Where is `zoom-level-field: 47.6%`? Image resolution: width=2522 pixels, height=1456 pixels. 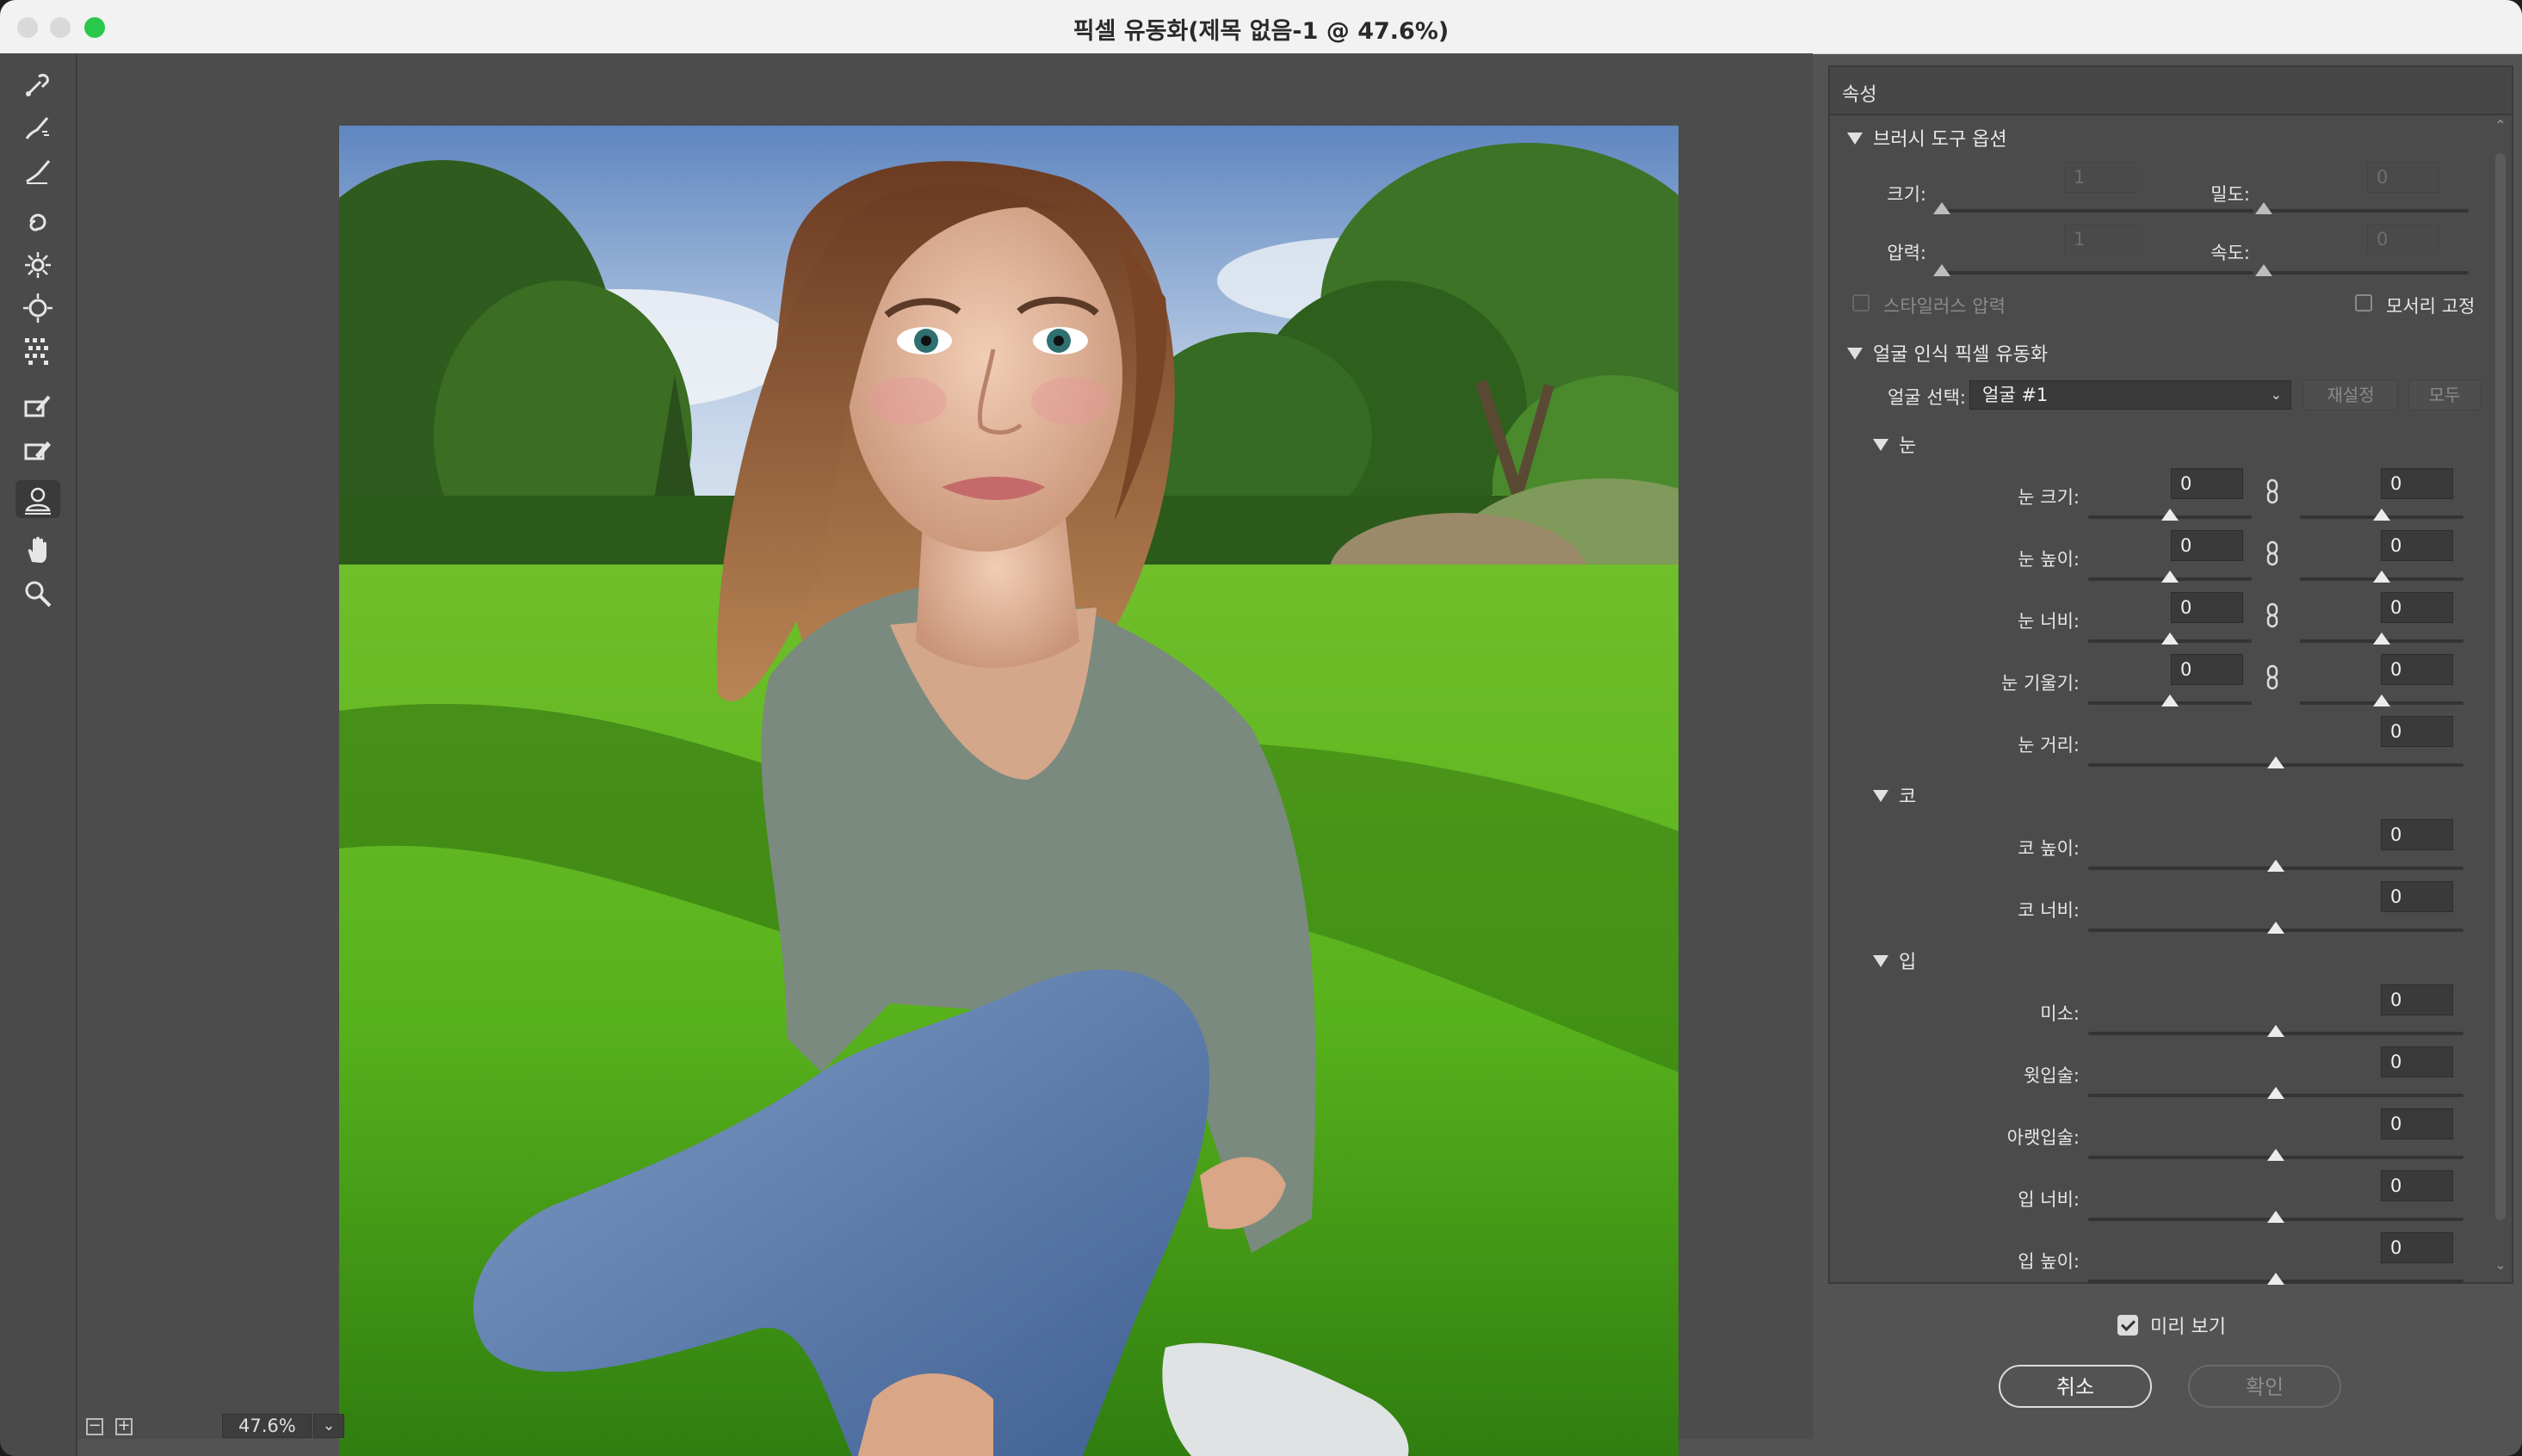 zoom-level-field: 47.6% is located at coordinates (267, 1426).